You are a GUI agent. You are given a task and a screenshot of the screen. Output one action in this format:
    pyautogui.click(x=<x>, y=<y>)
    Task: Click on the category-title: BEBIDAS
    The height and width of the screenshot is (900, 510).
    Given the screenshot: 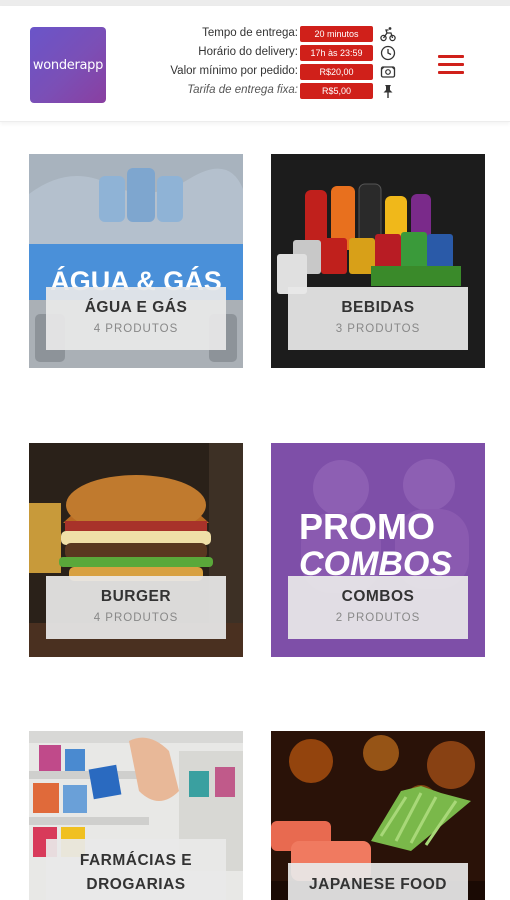 What is the action you would take?
    pyautogui.click(x=378, y=307)
    